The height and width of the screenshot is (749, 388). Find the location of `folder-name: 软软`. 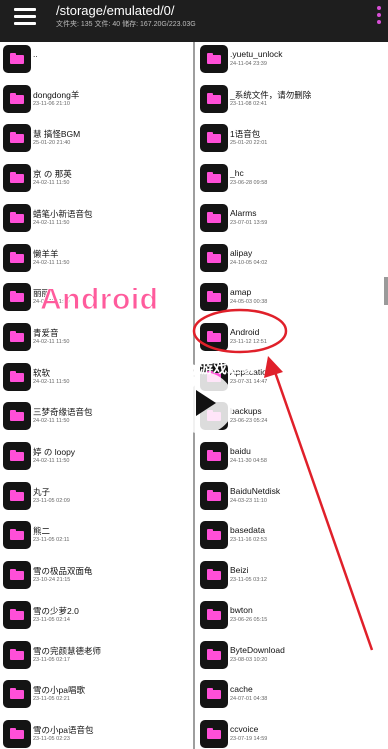

folder-name: 软软 is located at coordinates (42, 372).